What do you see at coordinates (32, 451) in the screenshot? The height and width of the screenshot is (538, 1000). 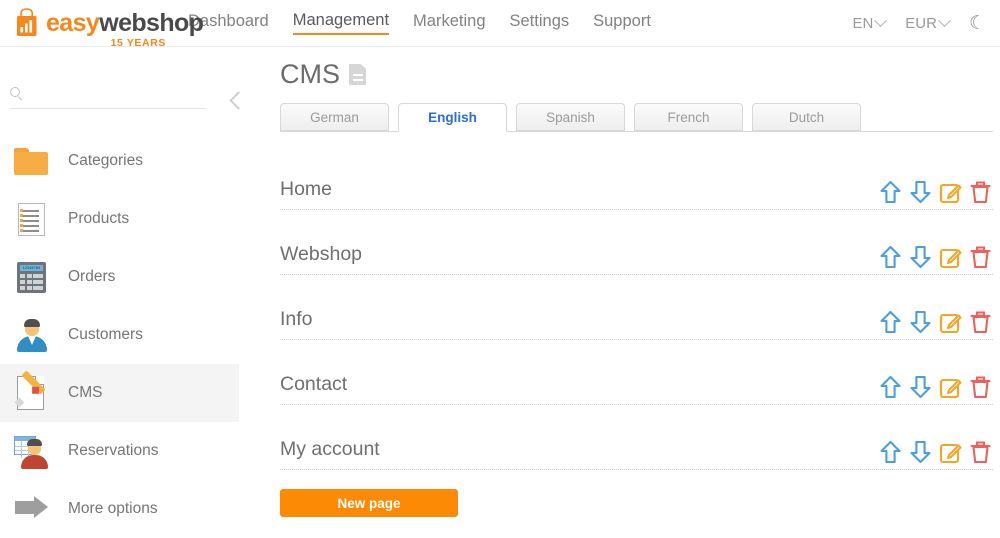 I see `table-person-icon` at bounding box center [32, 451].